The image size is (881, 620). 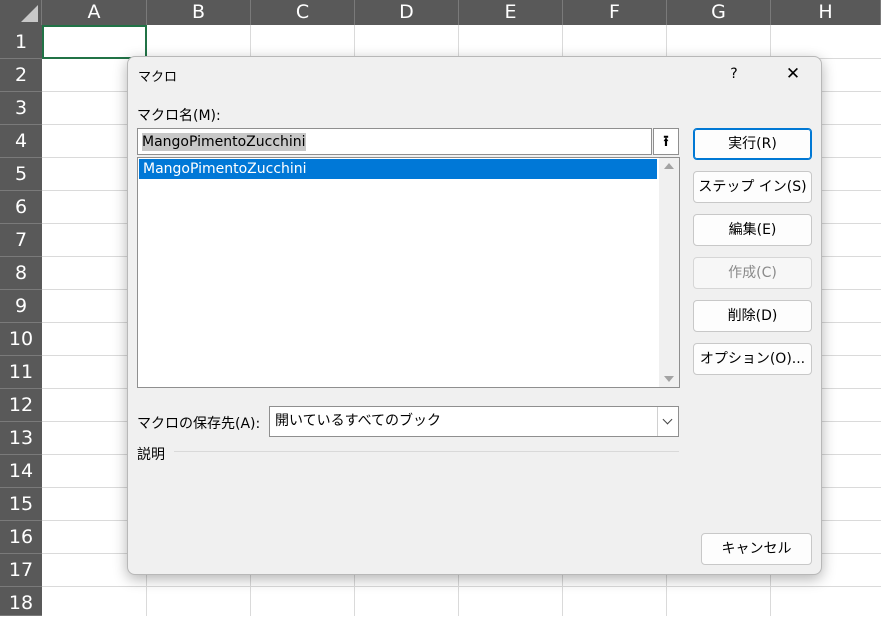 What do you see at coordinates (21, 405) in the screenshot?
I see `row-header-12: 12` at bounding box center [21, 405].